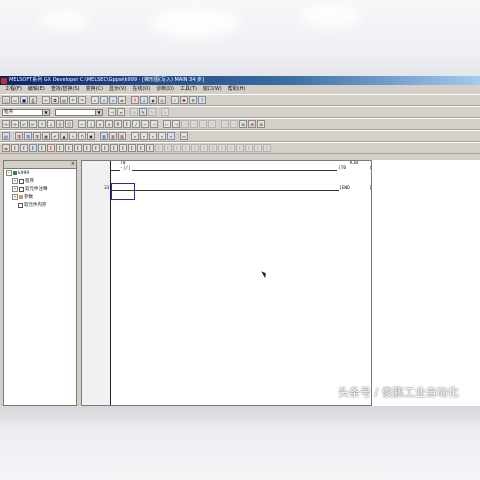  Describe the element at coordinates (237, 89) in the screenshot. I see `menu-help: 帮助(H)` at that location.